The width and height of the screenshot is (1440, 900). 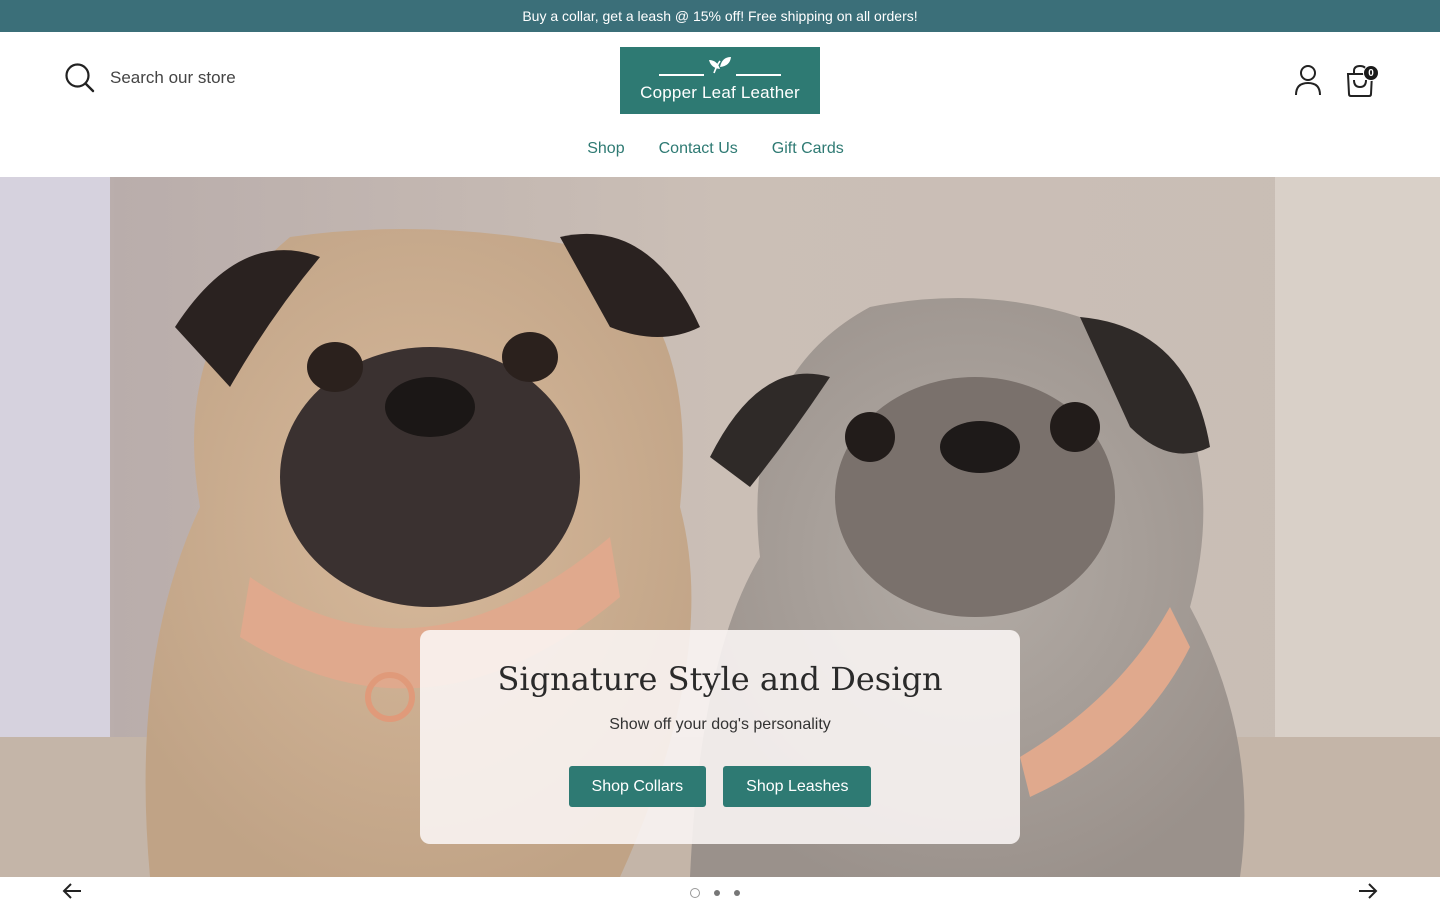 What do you see at coordinates (698, 149) in the screenshot?
I see `nav-item-contact-us: Contact Us` at bounding box center [698, 149].